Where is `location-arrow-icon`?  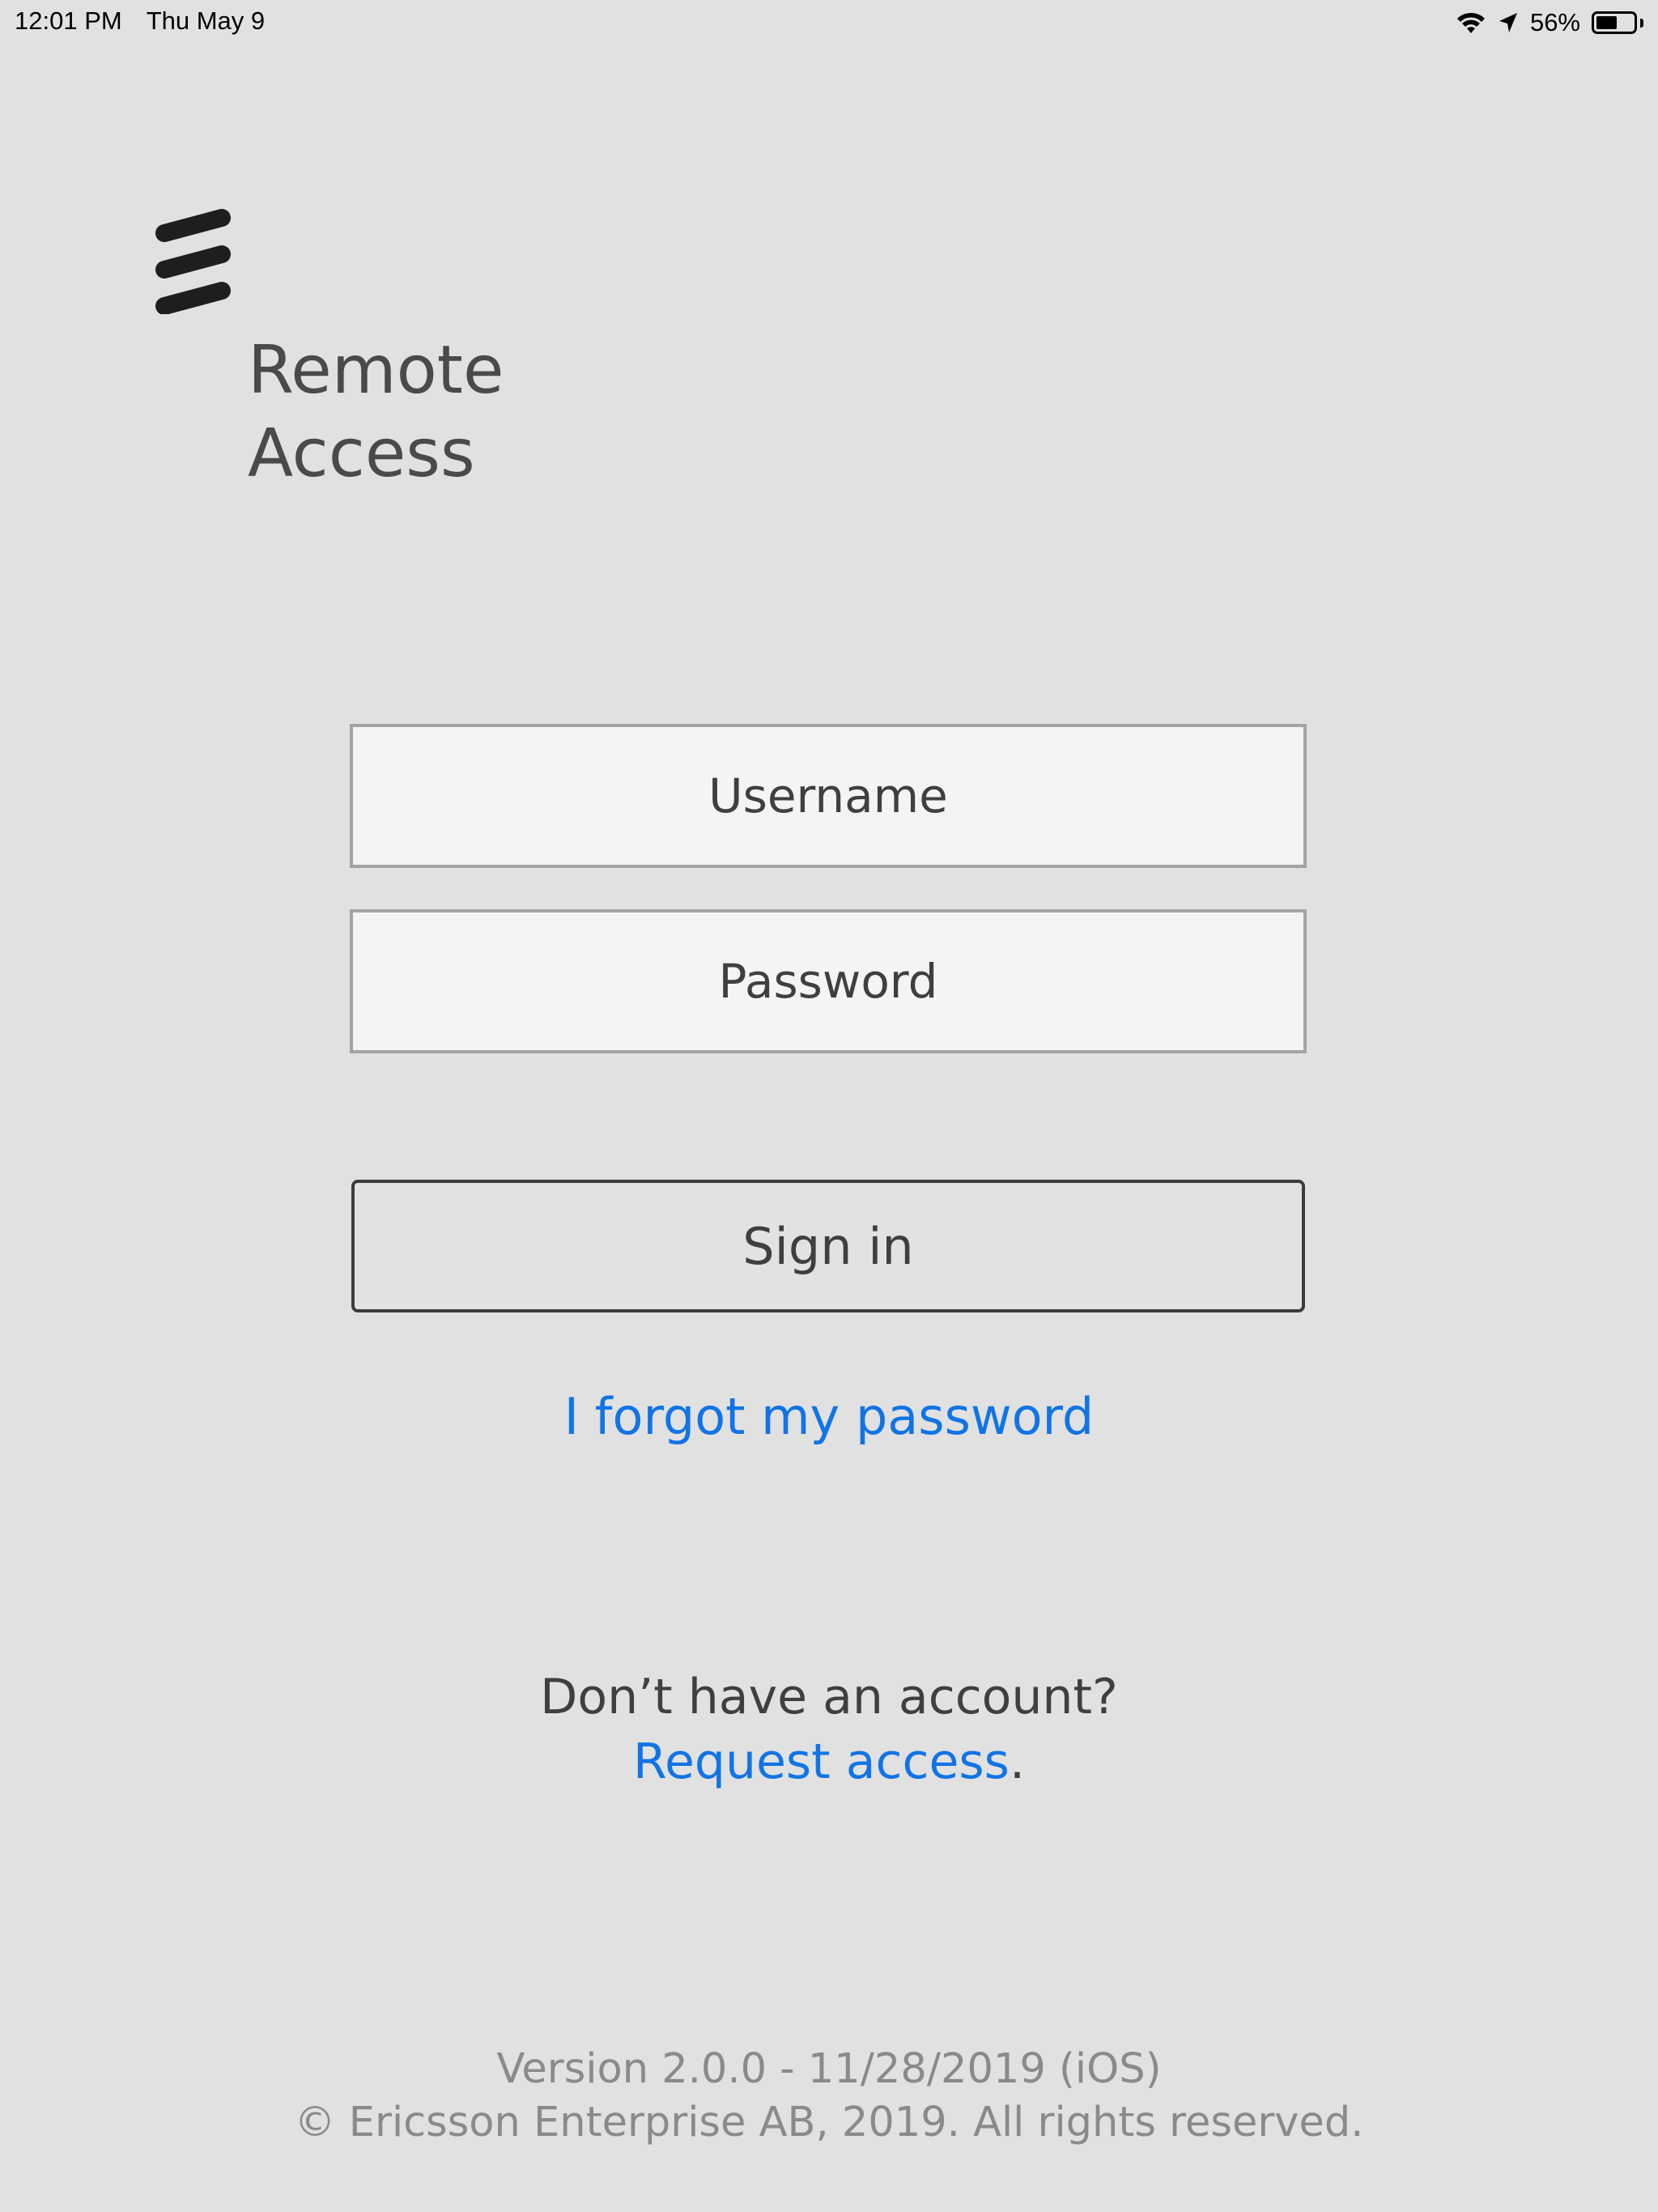
location-arrow-icon is located at coordinates (1508, 22).